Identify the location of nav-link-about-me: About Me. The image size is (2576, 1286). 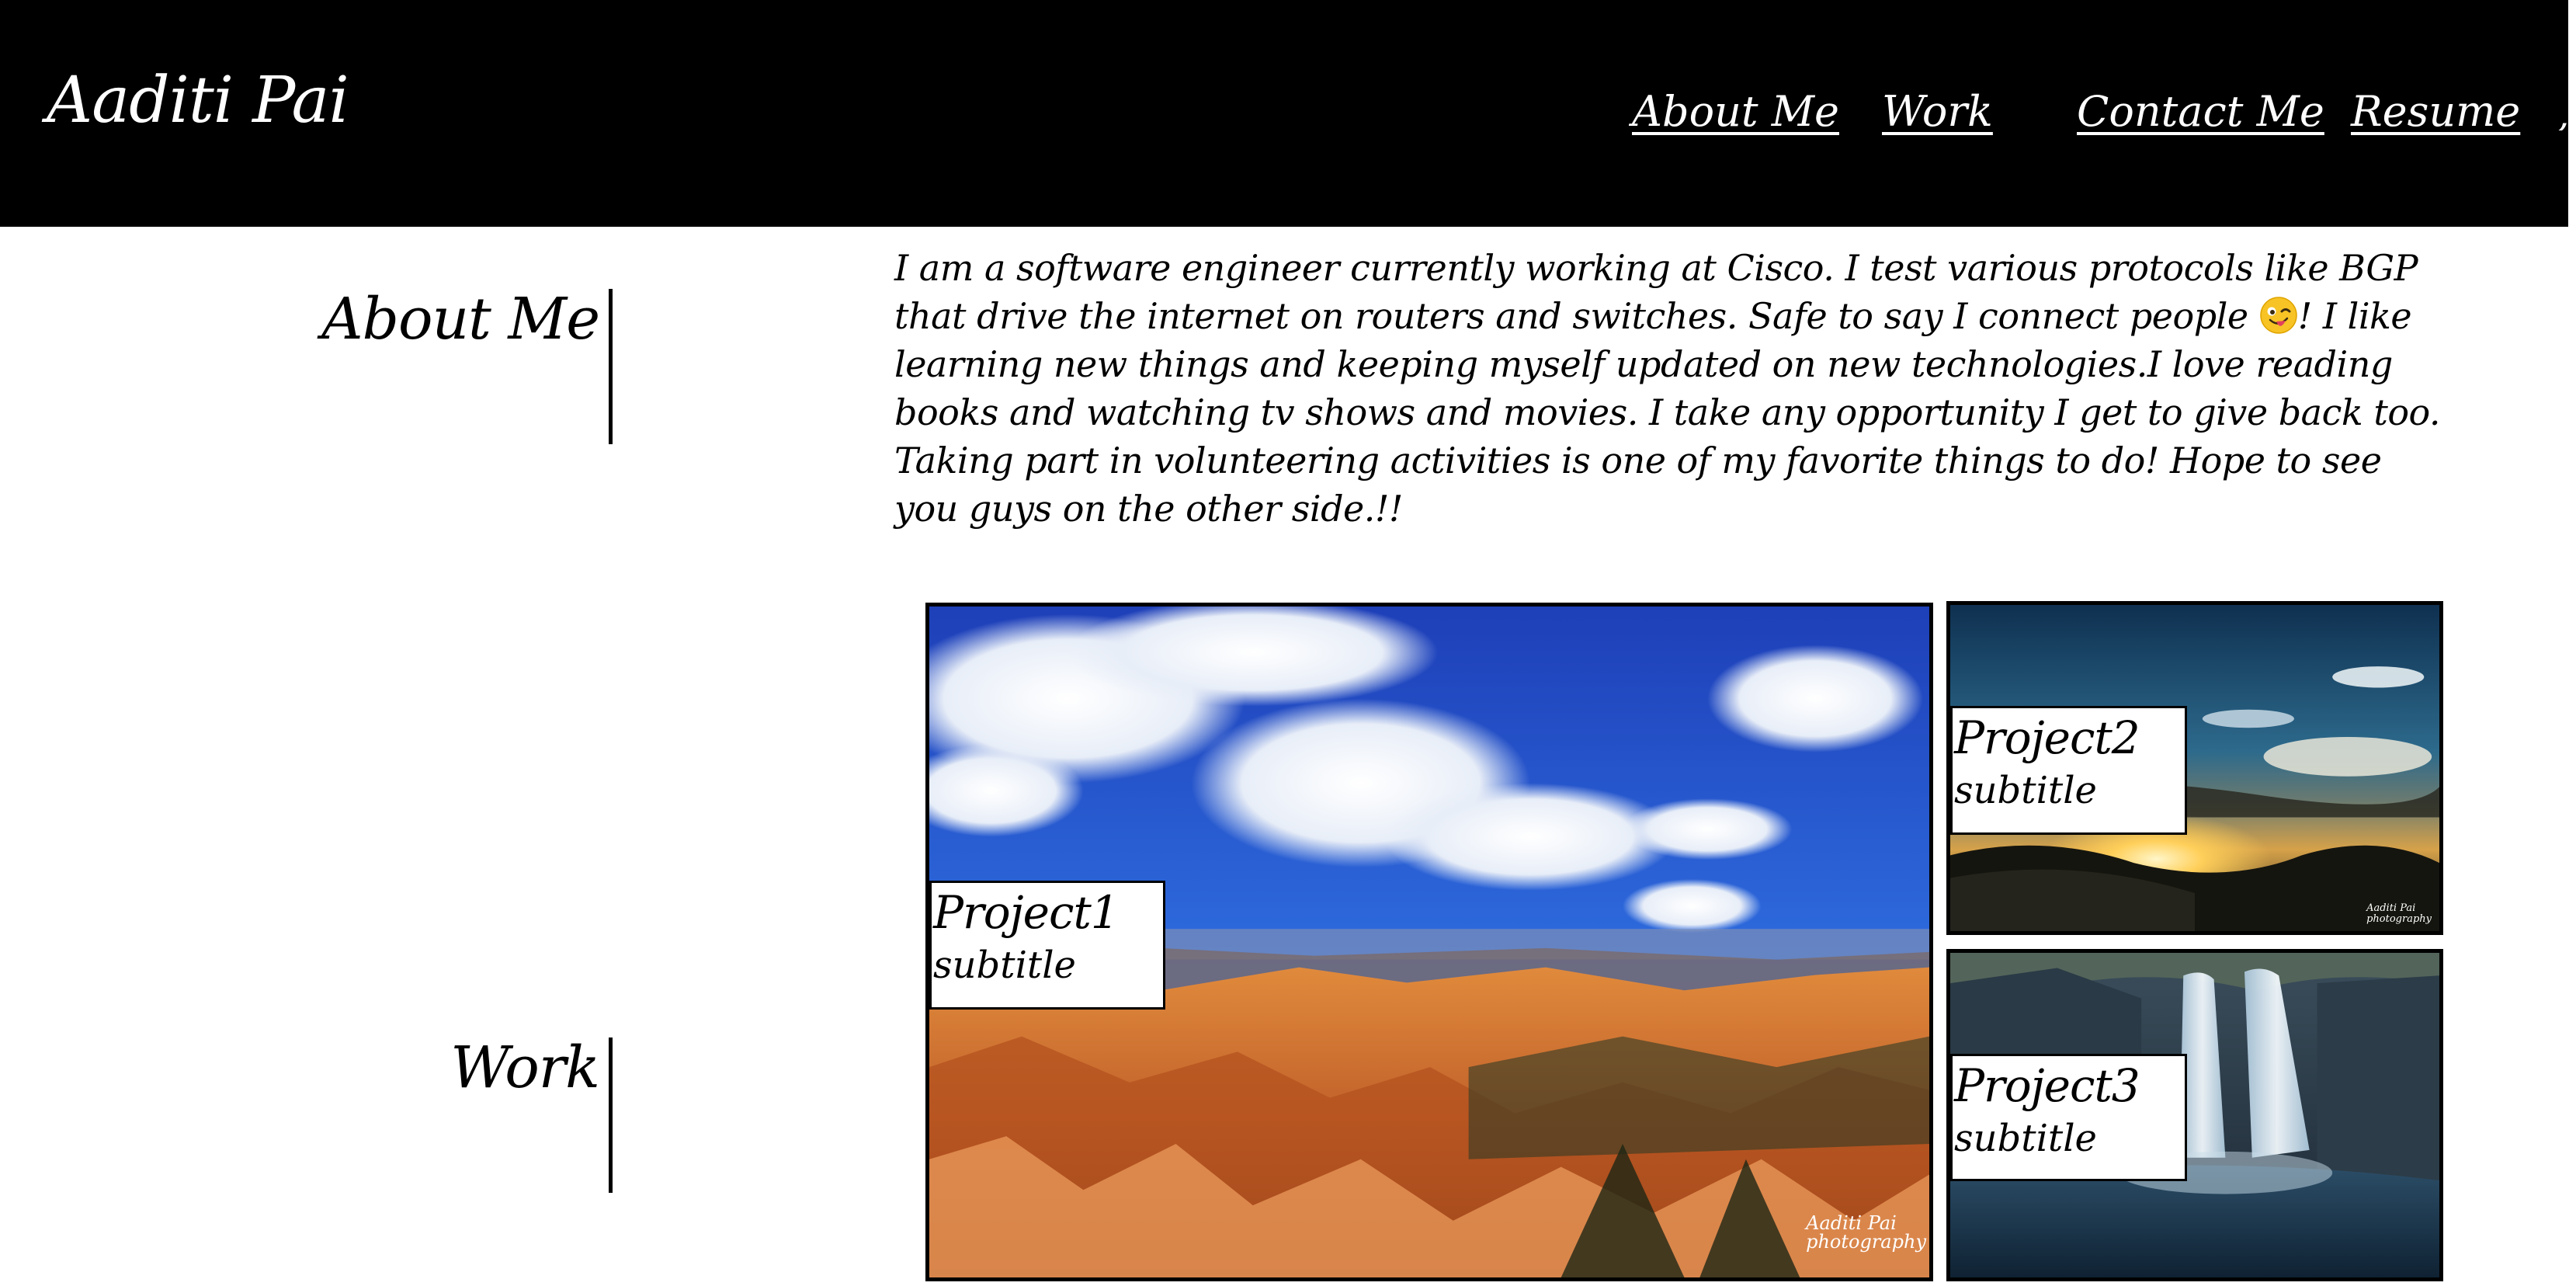
(1735, 111).